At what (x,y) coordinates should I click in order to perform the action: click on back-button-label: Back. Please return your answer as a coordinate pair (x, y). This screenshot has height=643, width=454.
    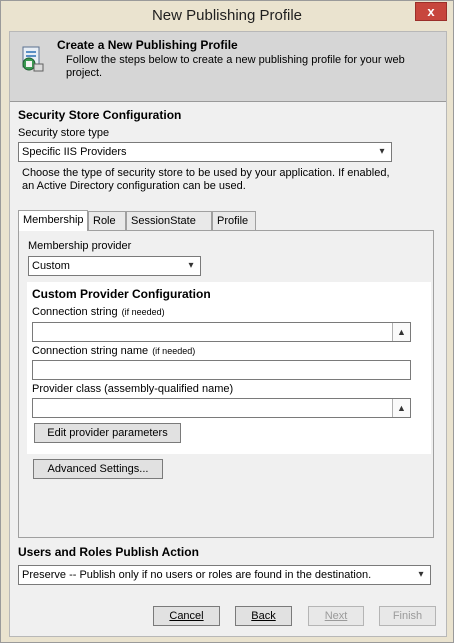
    Looking at the image, I should click on (263, 616).